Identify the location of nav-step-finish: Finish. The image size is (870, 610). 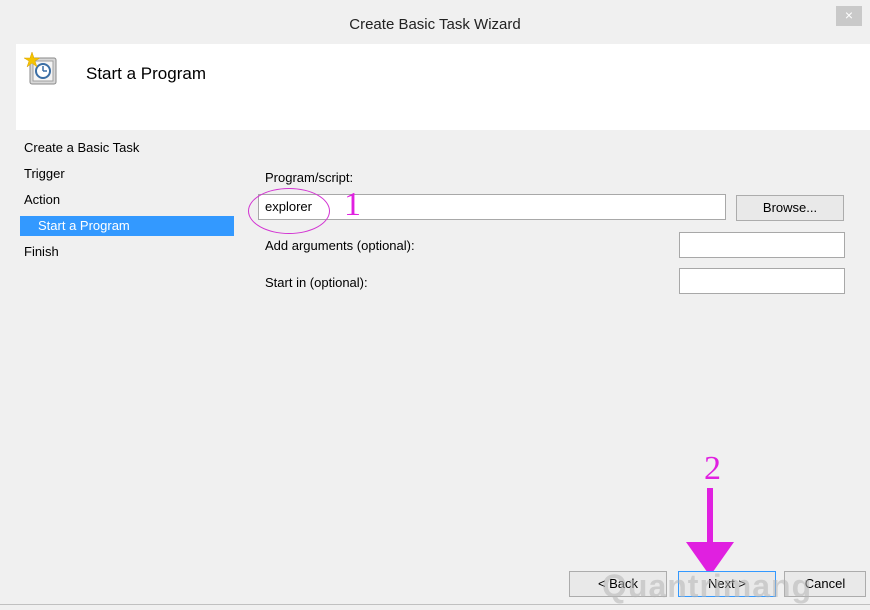
(41, 251).